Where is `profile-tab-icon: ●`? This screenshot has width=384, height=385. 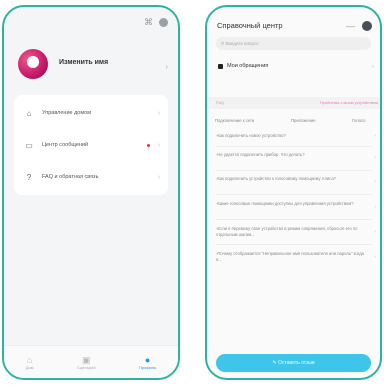
profile-tab-icon: ● is located at coordinates (147, 359).